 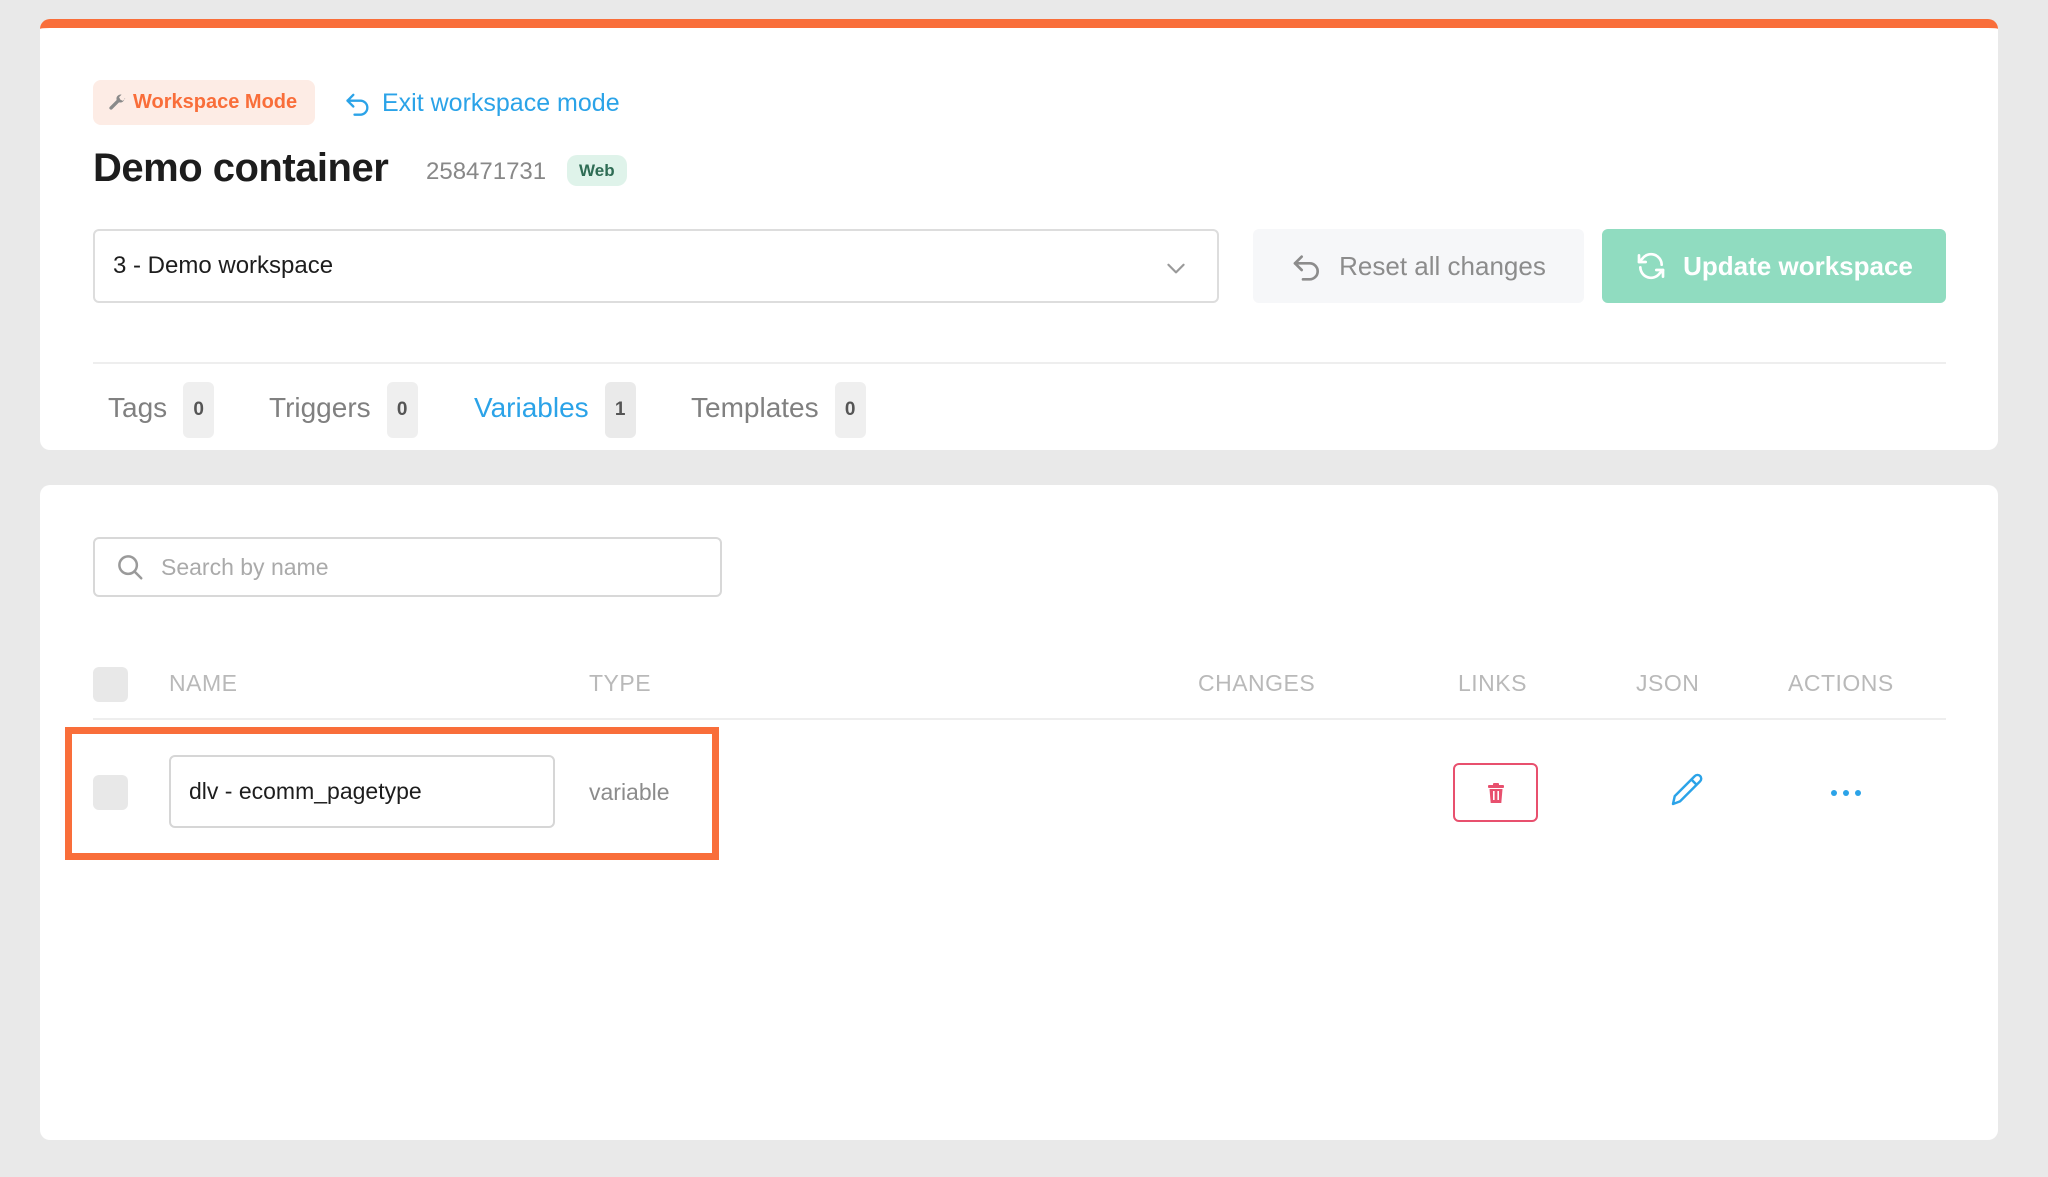 What do you see at coordinates (597, 170) in the screenshot?
I see `platform-badge: Web` at bounding box center [597, 170].